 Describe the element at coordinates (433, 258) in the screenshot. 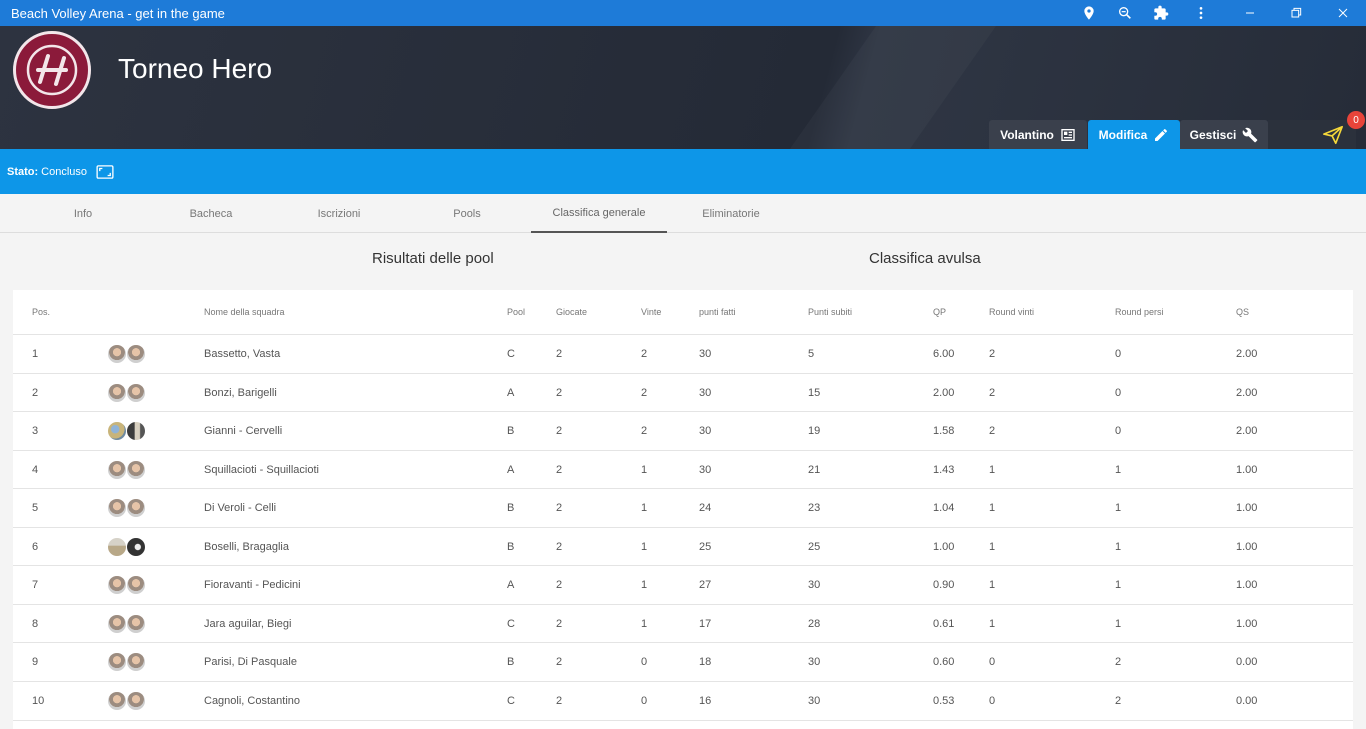

I see `pool-results-title: Risultati delle pool` at that location.